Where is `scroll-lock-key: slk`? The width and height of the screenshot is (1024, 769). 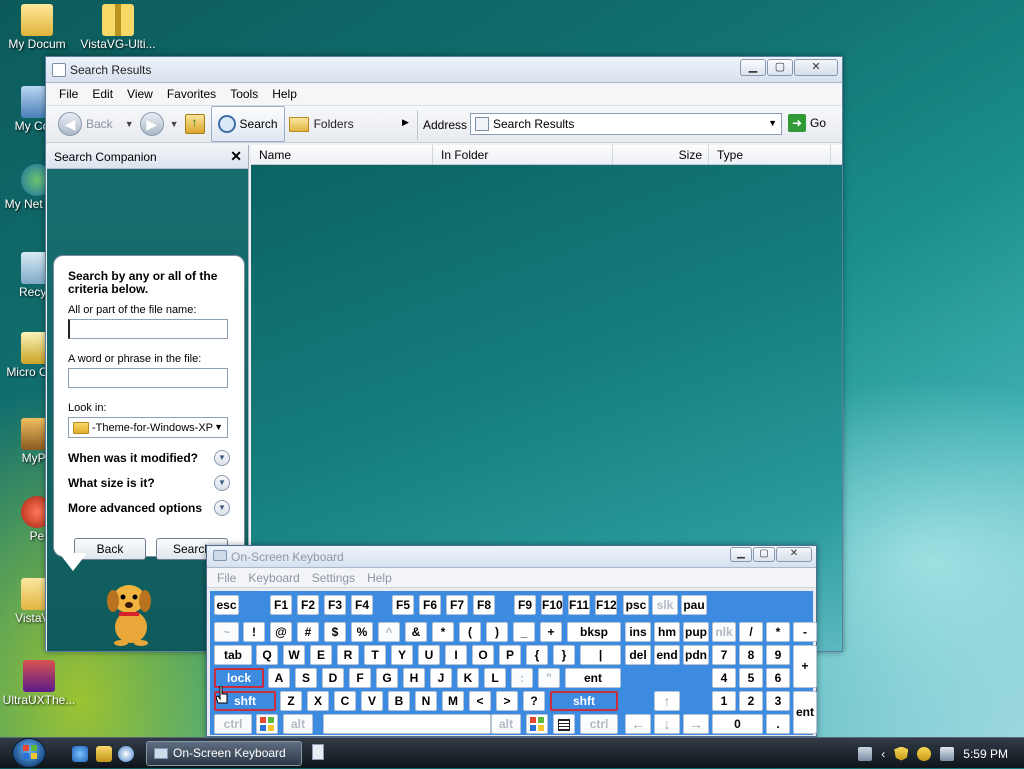 scroll-lock-key: slk is located at coordinates (665, 605).